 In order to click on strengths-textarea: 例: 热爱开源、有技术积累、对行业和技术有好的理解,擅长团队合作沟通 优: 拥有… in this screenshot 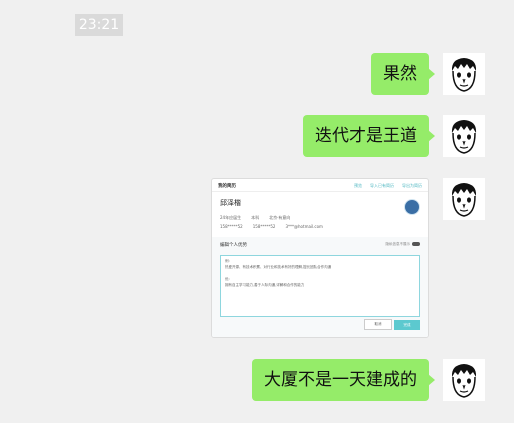, I will do `click(320, 286)`.